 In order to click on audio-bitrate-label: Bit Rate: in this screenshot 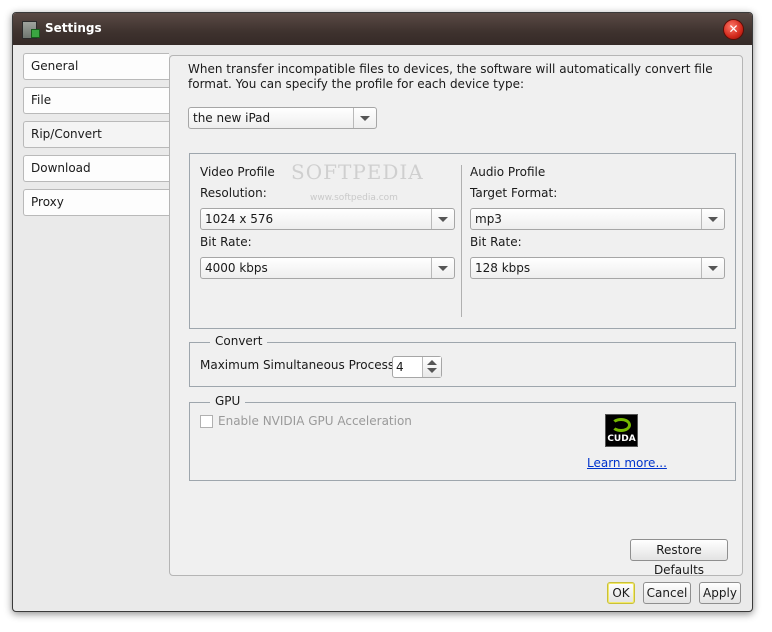, I will do `click(496, 242)`.